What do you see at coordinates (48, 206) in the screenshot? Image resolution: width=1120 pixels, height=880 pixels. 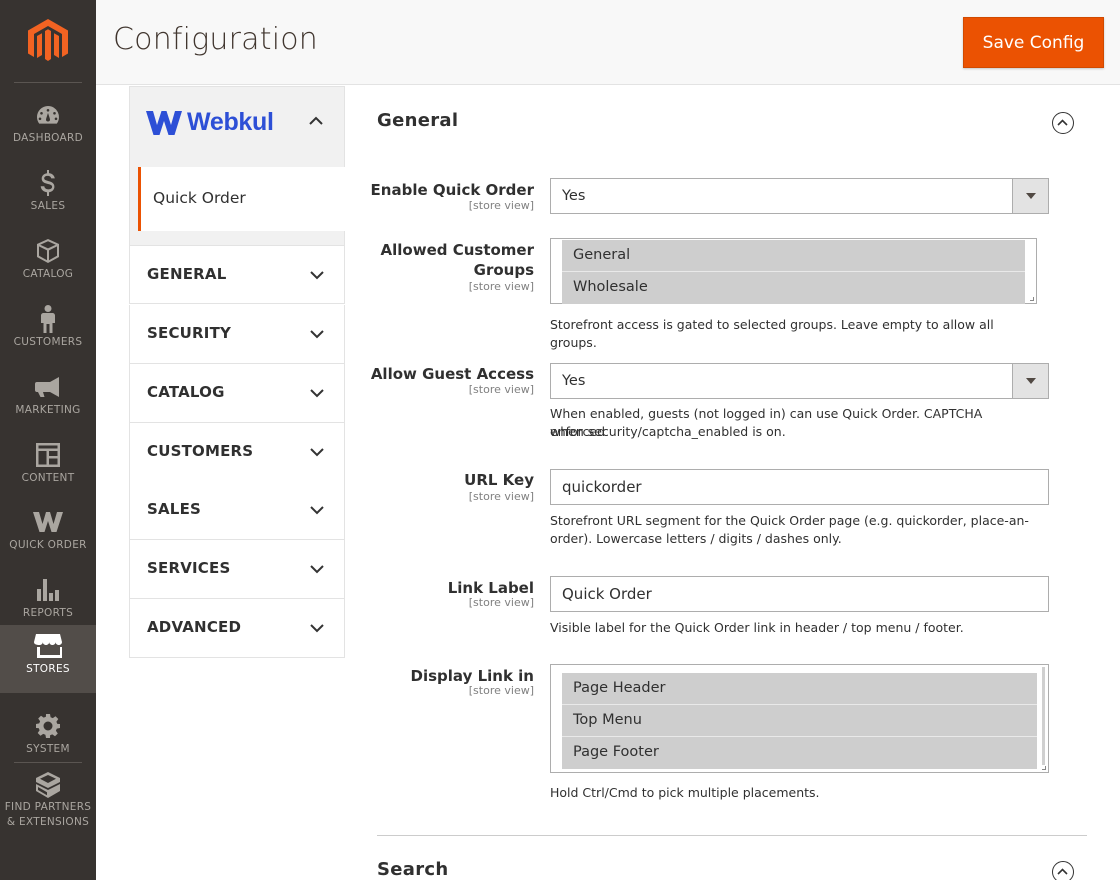 I see `nav-label: SALES` at bounding box center [48, 206].